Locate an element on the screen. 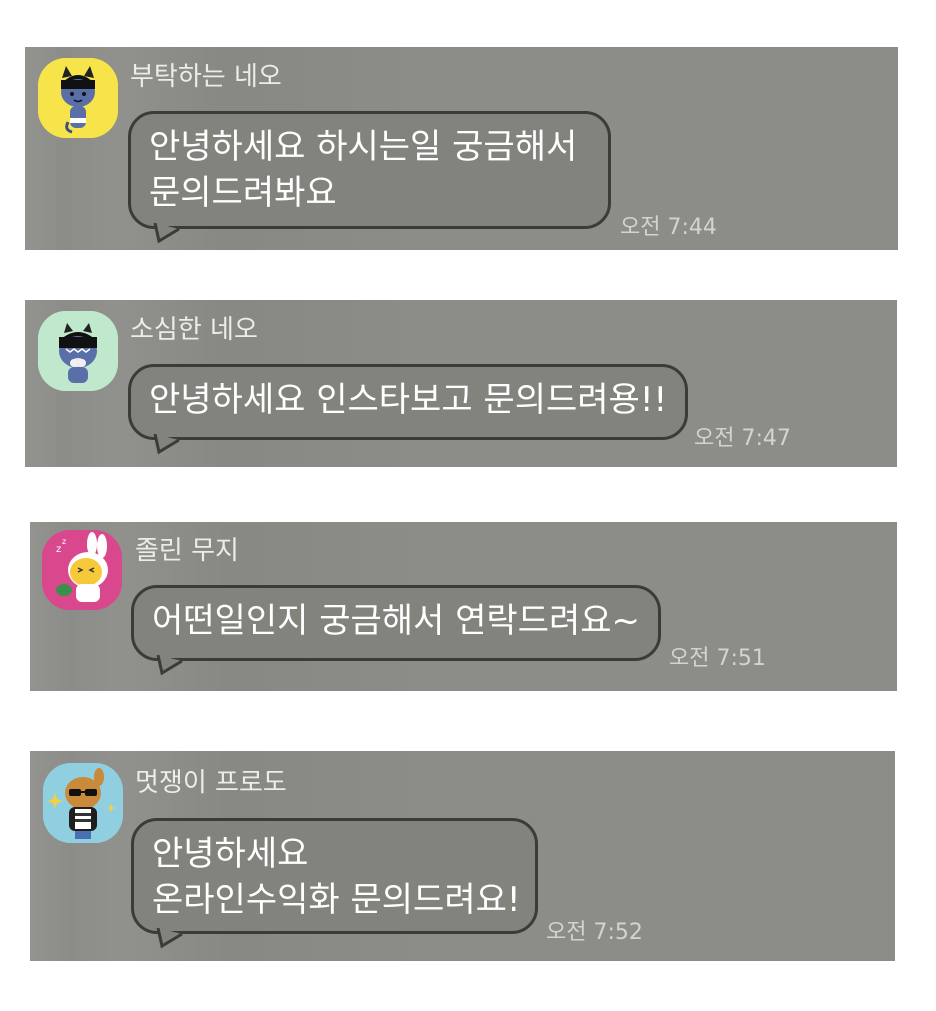  message-bubble: 안녕하세요 온라인수익화 문의드려요! is located at coordinates (334, 876).